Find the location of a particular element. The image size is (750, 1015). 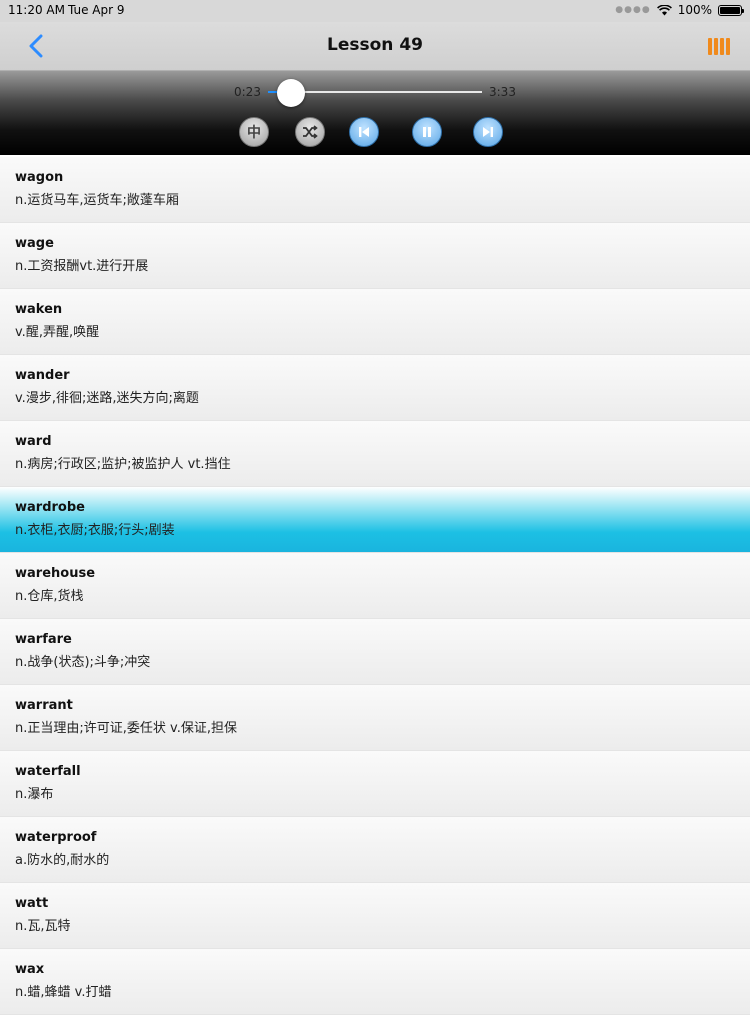

word-definition: v.漫步,徘徊;迷路,迷失方向;离题 is located at coordinates (107, 398).